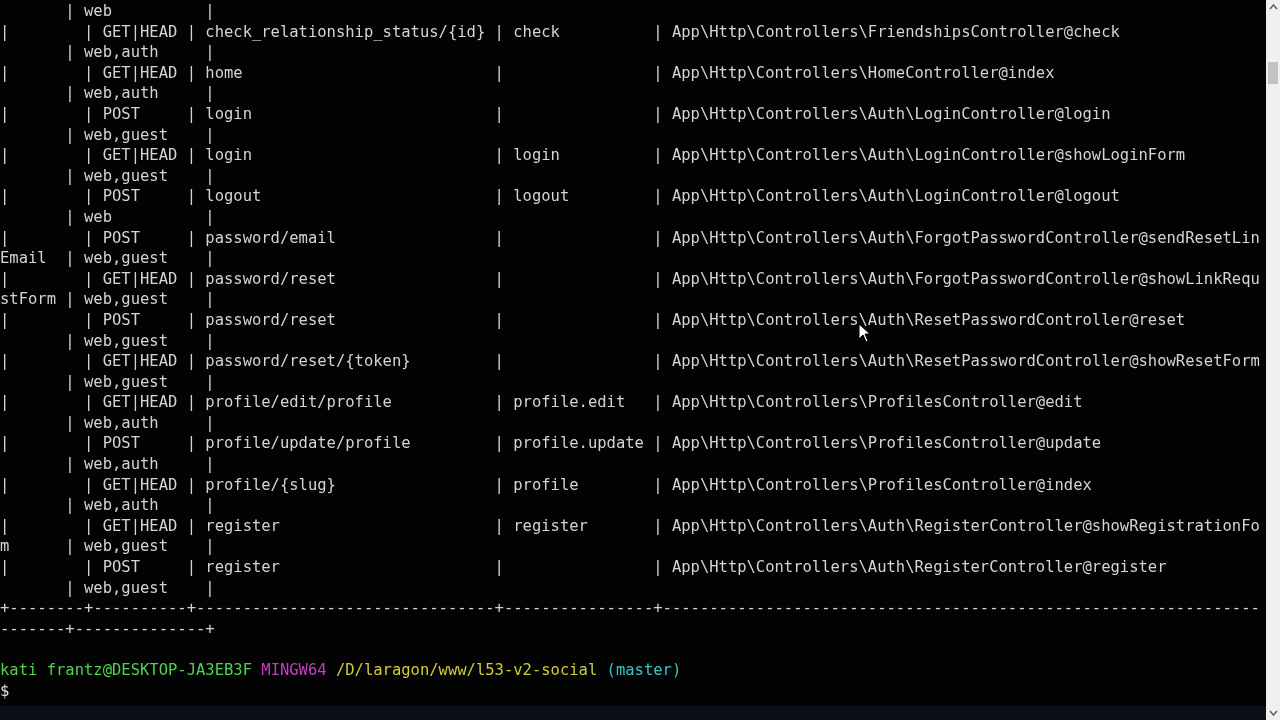 The width and height of the screenshot is (1280, 720). Describe the element at coordinates (294, 670) in the screenshot. I see `prompt-shell: MINGW64` at that location.